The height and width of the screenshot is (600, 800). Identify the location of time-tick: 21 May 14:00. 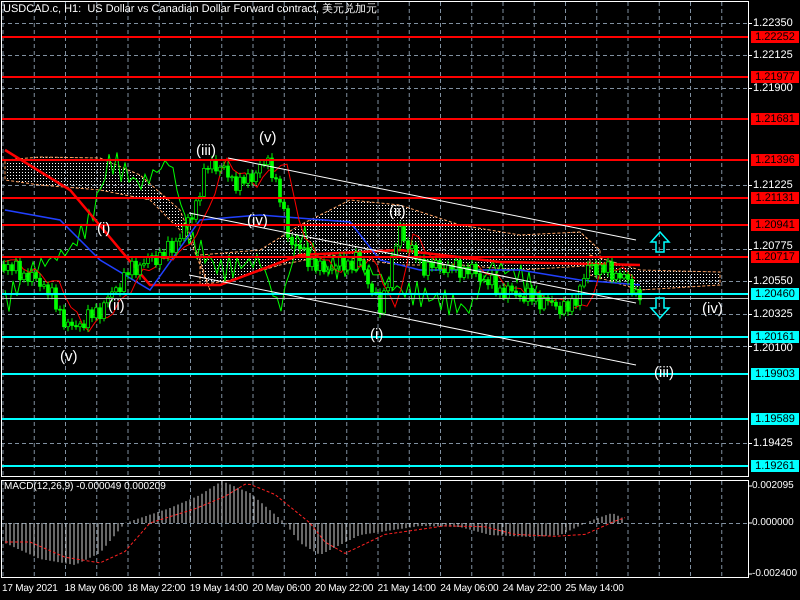
(407, 589).